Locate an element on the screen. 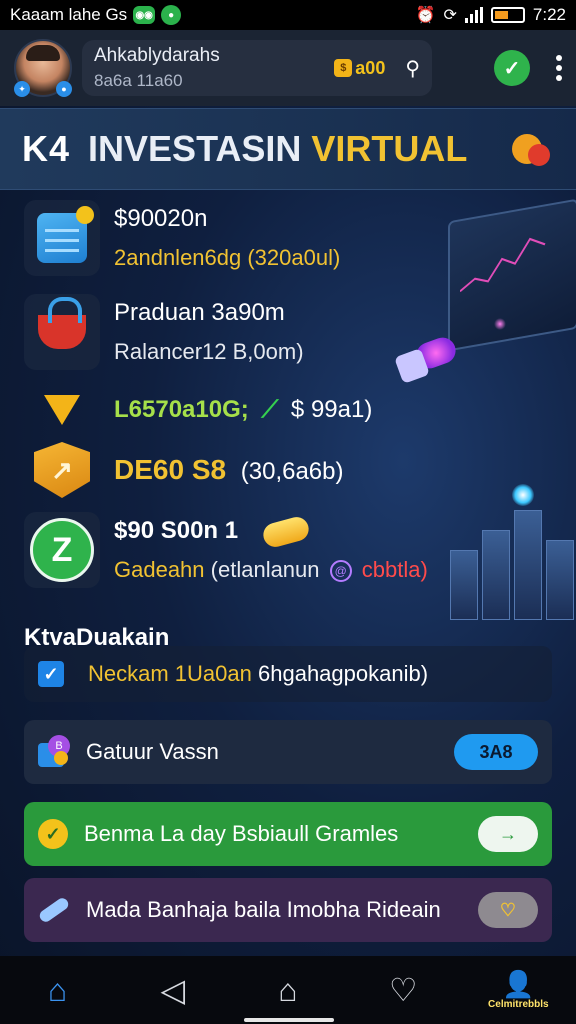 This screenshot has width=576, height=1024. entry-subtitle: Gadeahn is located at coordinates (159, 569).